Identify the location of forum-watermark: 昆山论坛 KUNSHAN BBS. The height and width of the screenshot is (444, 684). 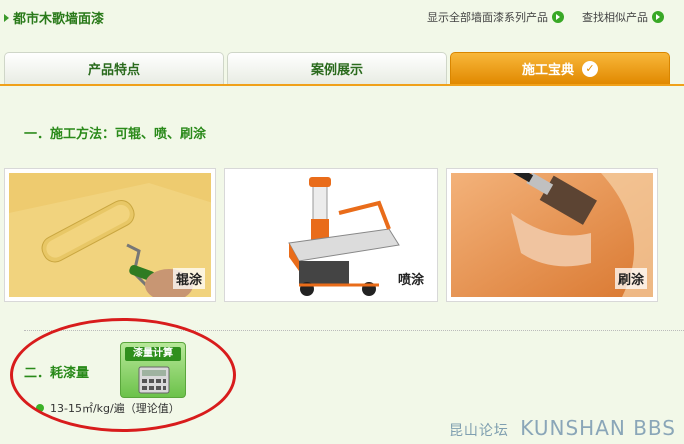
(562, 428).